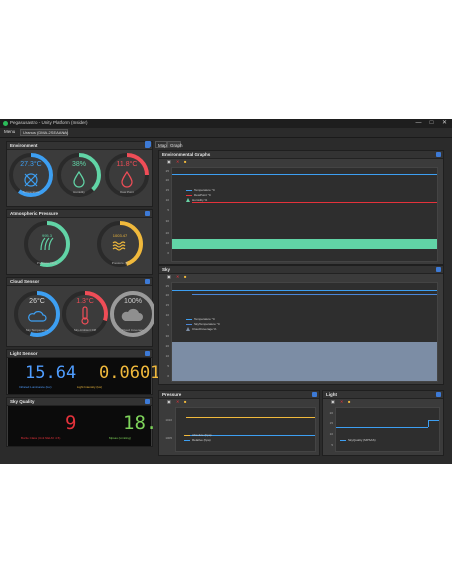  What do you see at coordinates (90, 387) in the screenshot?
I see `light-intensity-label: Light Intensity (lux)` at bounding box center [90, 387].